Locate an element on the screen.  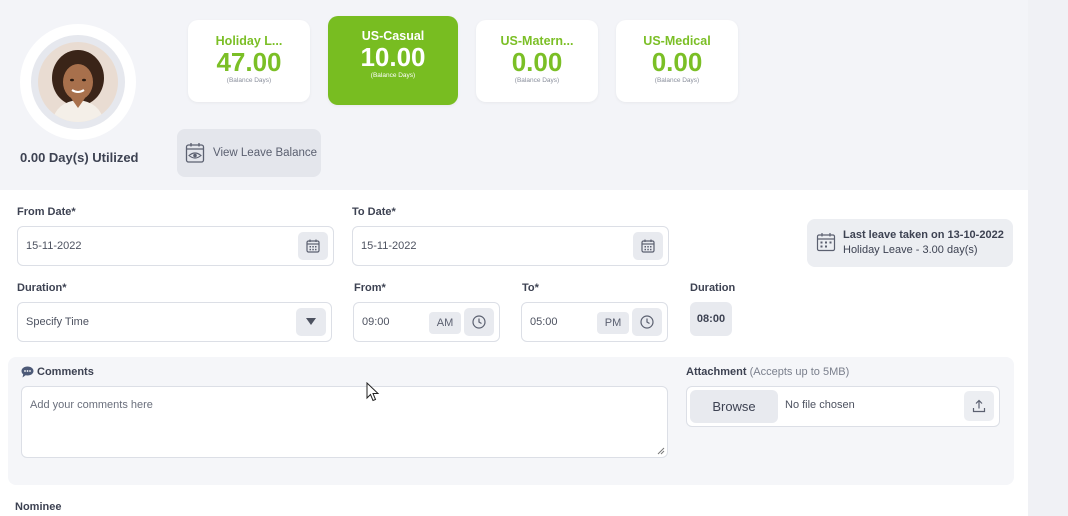
avatar-photo is located at coordinates (78, 82).